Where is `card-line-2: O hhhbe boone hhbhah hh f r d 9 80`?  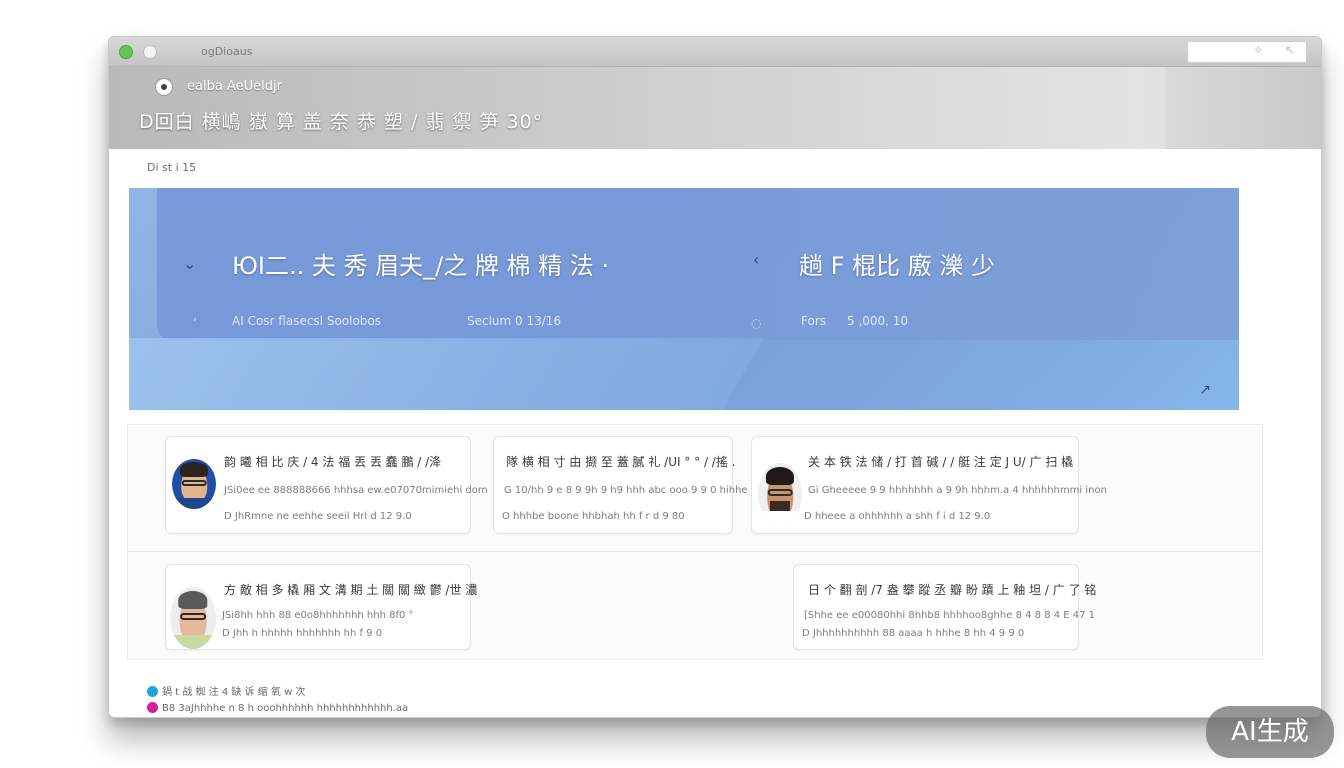 card-line-2: O hhhbe boone hhbhah hh f r d 9 80 is located at coordinates (593, 516).